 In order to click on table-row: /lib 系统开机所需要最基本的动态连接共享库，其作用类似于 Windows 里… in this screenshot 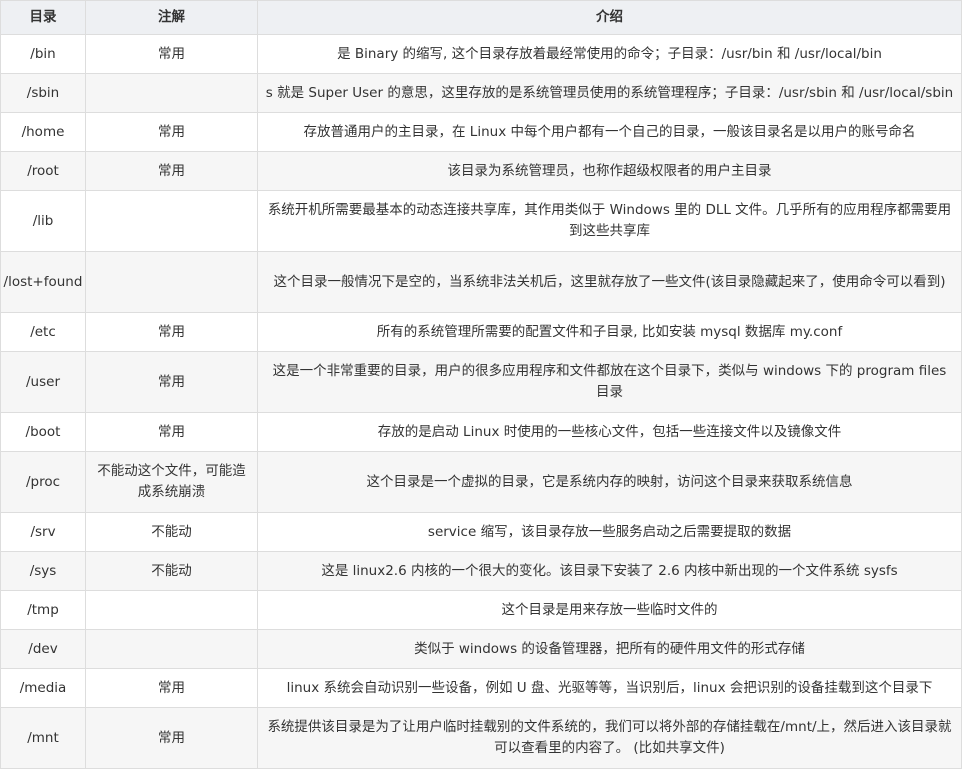, I will do `click(481, 221)`.